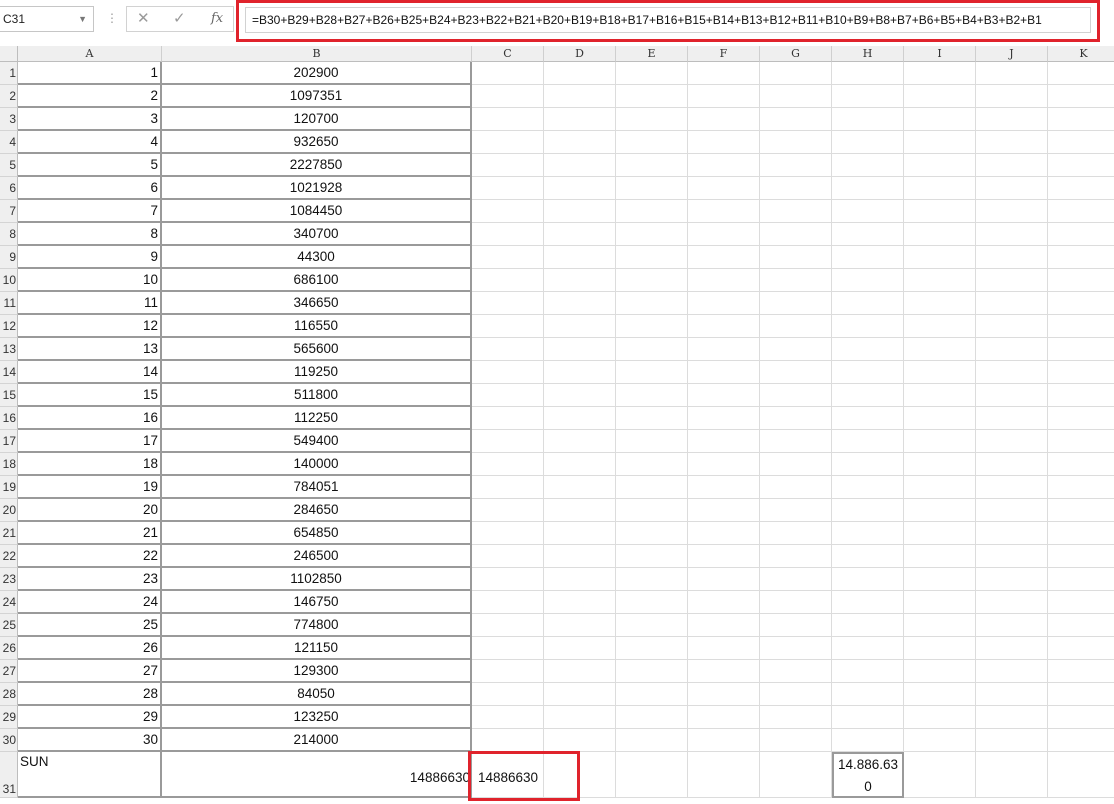 Image resolution: width=1114 pixels, height=804 pixels. What do you see at coordinates (724, 73) in the screenshot?
I see `cell-f1` at bounding box center [724, 73].